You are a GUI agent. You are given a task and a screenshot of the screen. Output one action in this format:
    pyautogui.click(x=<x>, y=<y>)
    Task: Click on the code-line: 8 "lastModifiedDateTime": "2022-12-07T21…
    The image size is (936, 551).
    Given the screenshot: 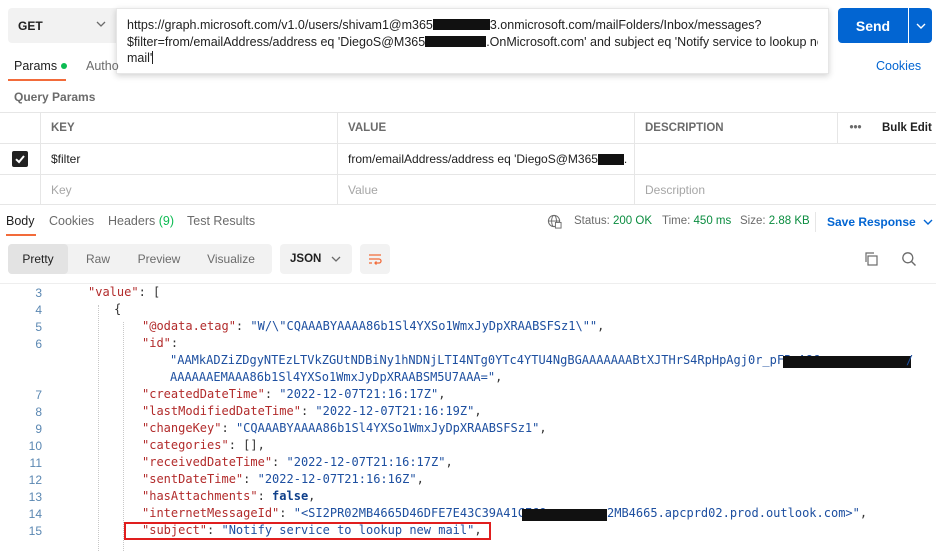 What is the action you would take?
    pyautogui.click(x=258, y=411)
    